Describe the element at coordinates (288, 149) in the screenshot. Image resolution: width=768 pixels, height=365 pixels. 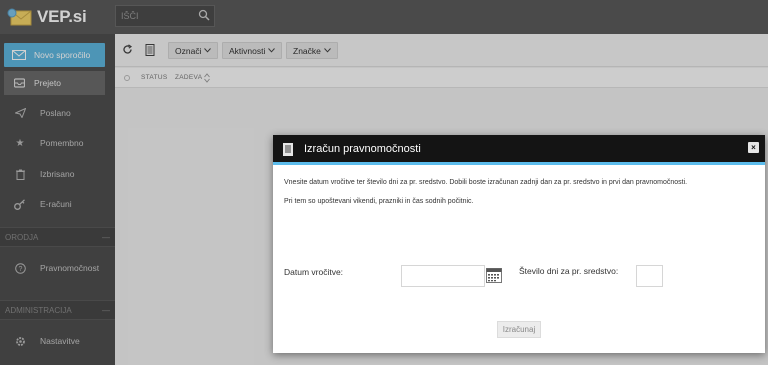
I see `document-icon` at that location.